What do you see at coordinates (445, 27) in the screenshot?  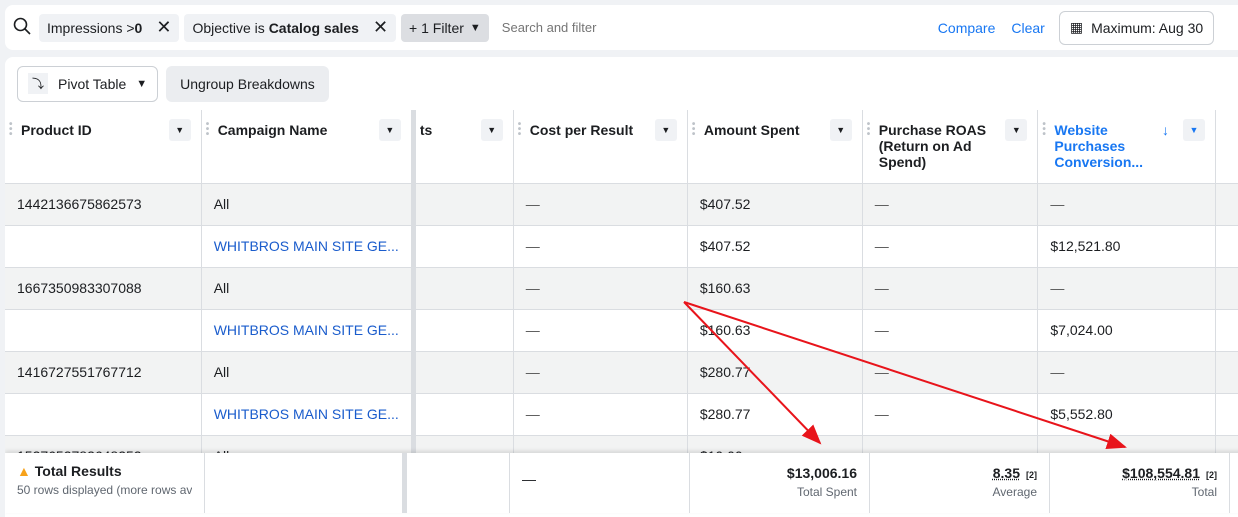 I see `more-filters-button: + 1 Filter ▼` at bounding box center [445, 27].